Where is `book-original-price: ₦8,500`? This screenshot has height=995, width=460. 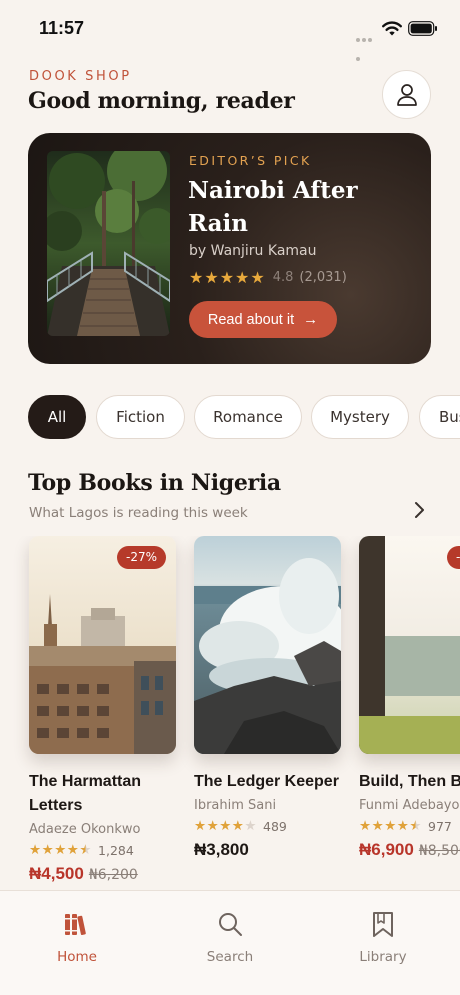
book-original-price: ₦8,500 is located at coordinates (439, 851).